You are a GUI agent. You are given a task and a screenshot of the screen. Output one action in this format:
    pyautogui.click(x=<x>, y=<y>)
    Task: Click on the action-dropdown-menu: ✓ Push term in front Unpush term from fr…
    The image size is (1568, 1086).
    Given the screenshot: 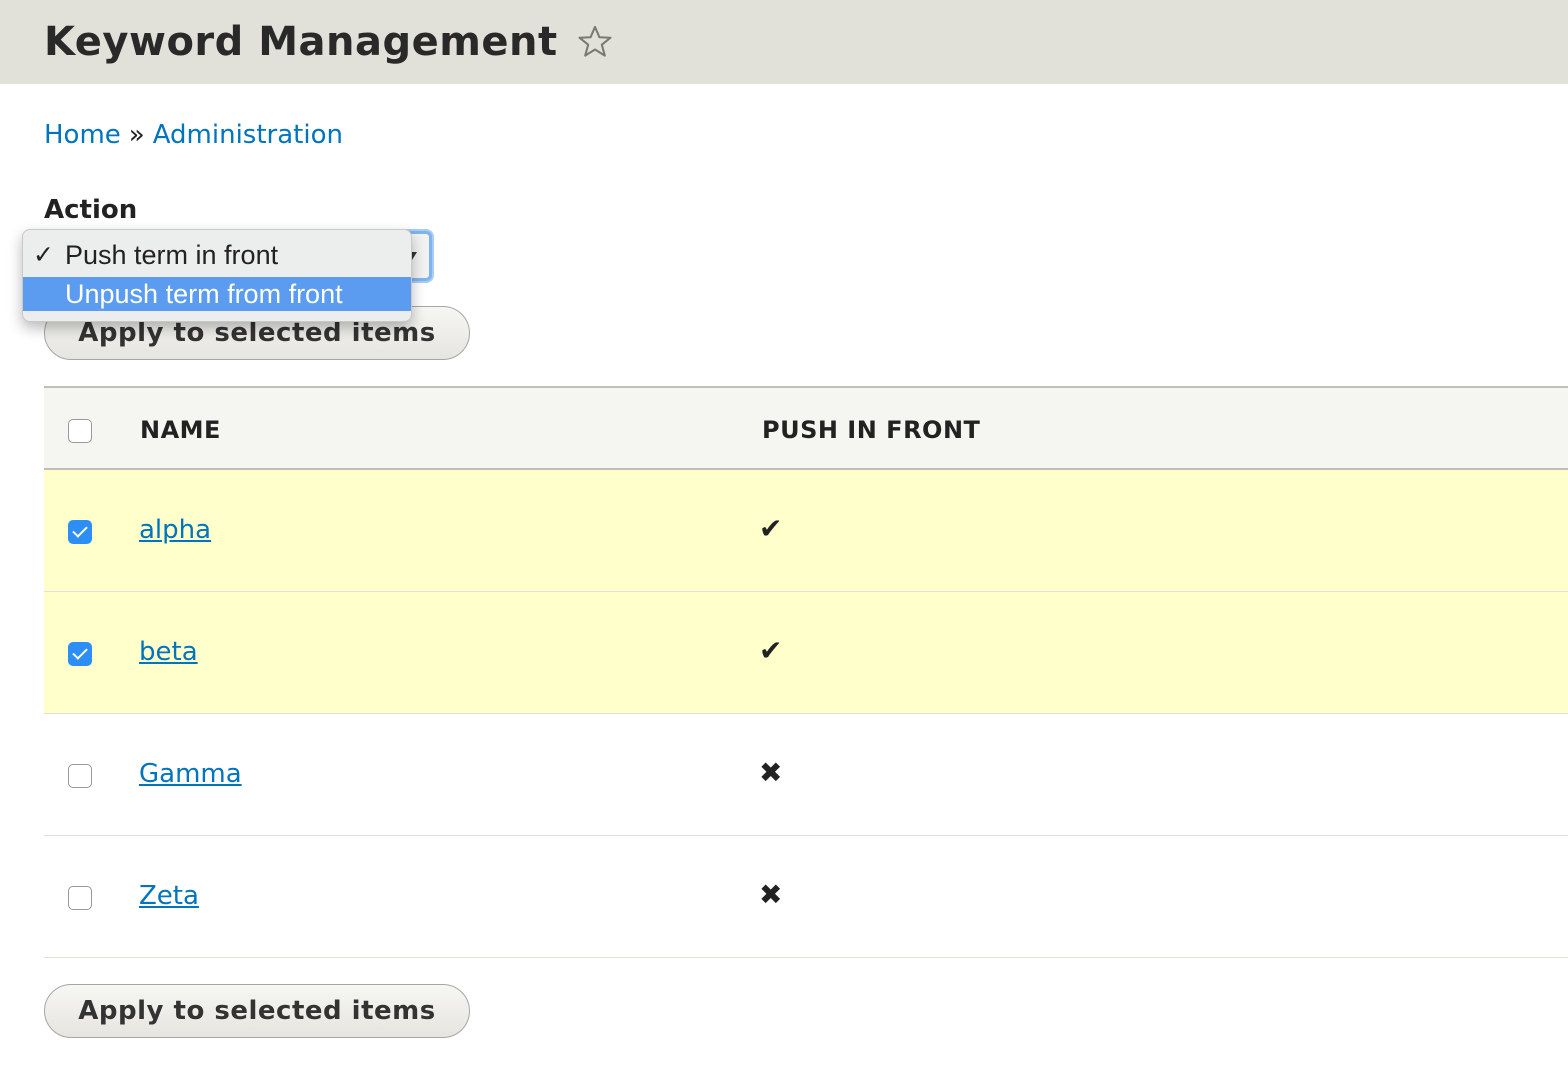 What is the action you would take?
    pyautogui.click(x=217, y=275)
    